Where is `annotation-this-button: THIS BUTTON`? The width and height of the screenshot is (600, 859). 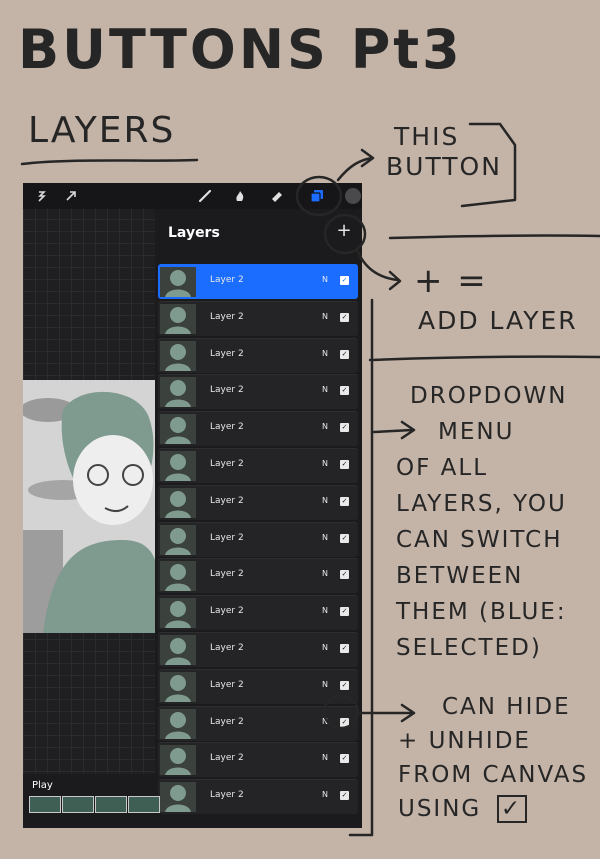
annotation-this-button: THIS BUTTON is located at coordinates (444, 152).